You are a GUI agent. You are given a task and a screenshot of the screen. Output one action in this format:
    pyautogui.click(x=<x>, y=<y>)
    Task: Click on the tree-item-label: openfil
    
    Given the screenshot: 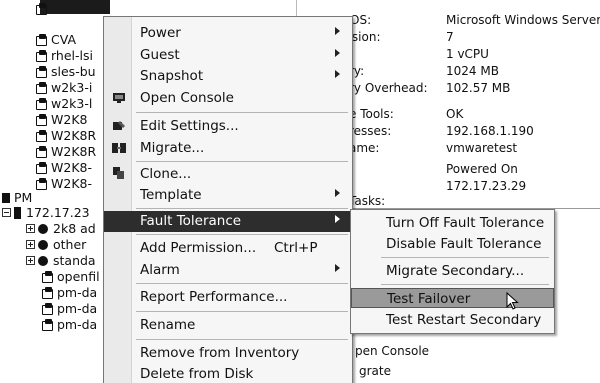 What is the action you would take?
    pyautogui.click(x=78, y=276)
    